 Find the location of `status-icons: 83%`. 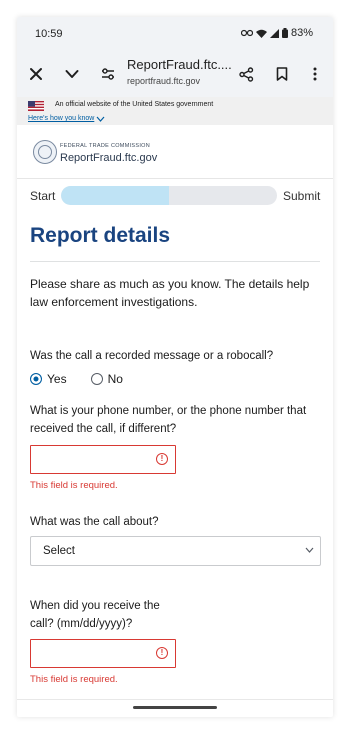

status-icons: 83% is located at coordinates (276, 33).